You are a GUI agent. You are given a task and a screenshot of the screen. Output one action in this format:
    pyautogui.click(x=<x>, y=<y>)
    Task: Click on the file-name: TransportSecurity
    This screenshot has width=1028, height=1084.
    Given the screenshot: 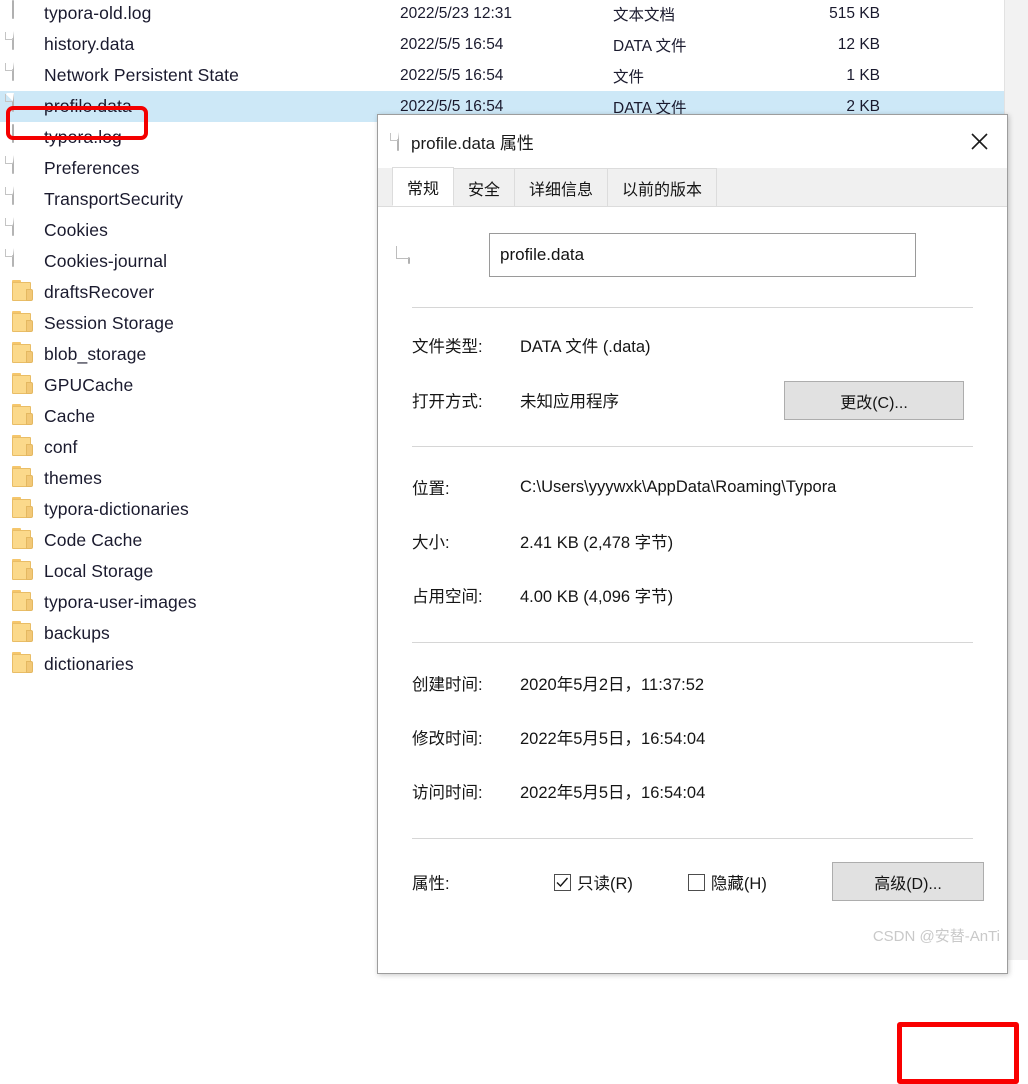 What is the action you would take?
    pyautogui.click(x=114, y=199)
    